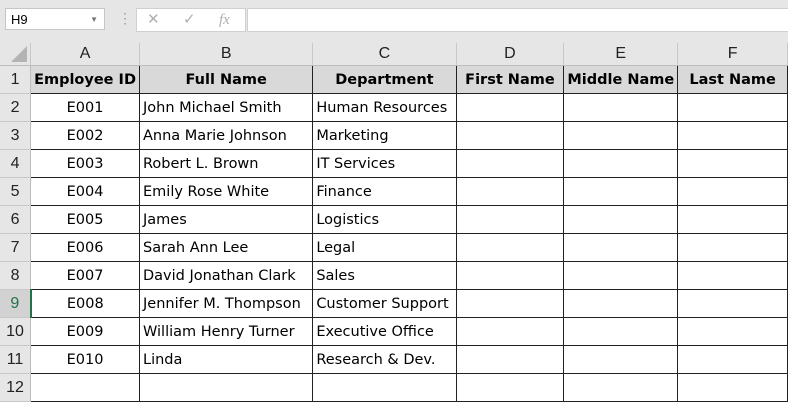  What do you see at coordinates (517, 20) in the screenshot?
I see `formula-input` at bounding box center [517, 20].